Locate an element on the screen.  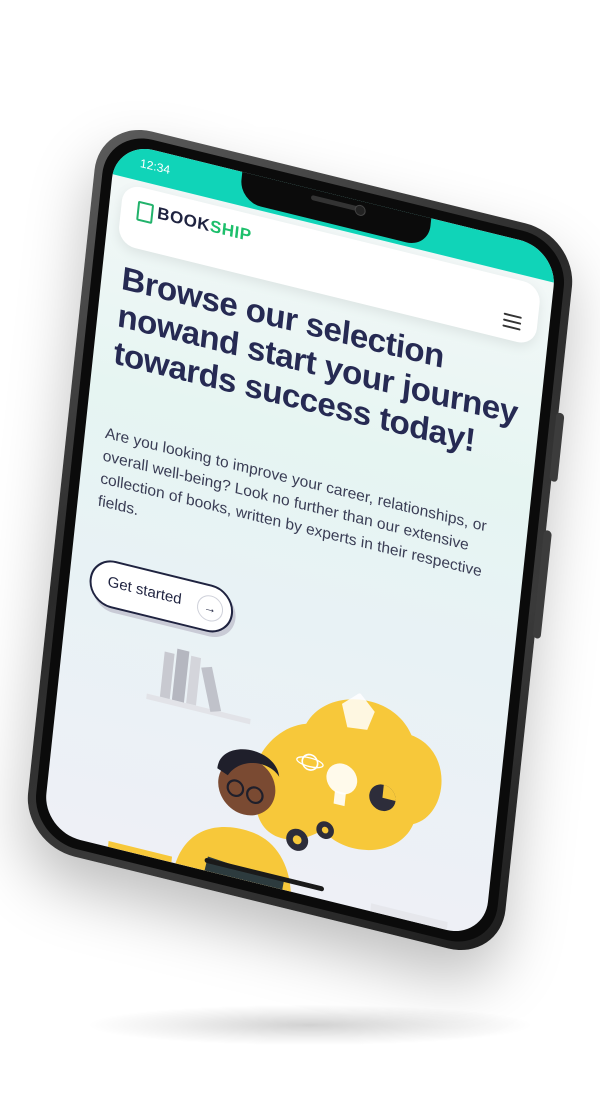
hamburger-menu-icon is located at coordinates (512, 321).